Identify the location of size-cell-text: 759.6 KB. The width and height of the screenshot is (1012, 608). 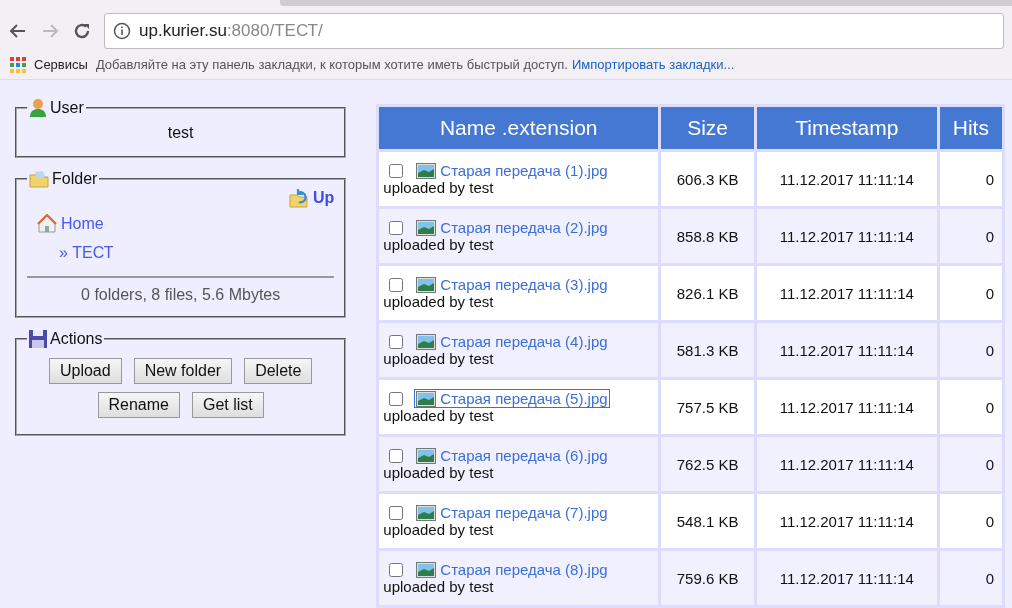
(707, 578).